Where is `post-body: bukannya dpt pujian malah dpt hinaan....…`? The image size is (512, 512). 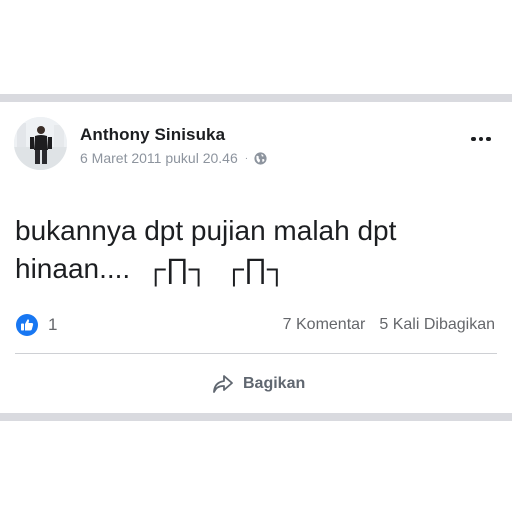
post-body: bukannya dpt pujian malah dpt hinaan....… is located at coordinates (255, 250).